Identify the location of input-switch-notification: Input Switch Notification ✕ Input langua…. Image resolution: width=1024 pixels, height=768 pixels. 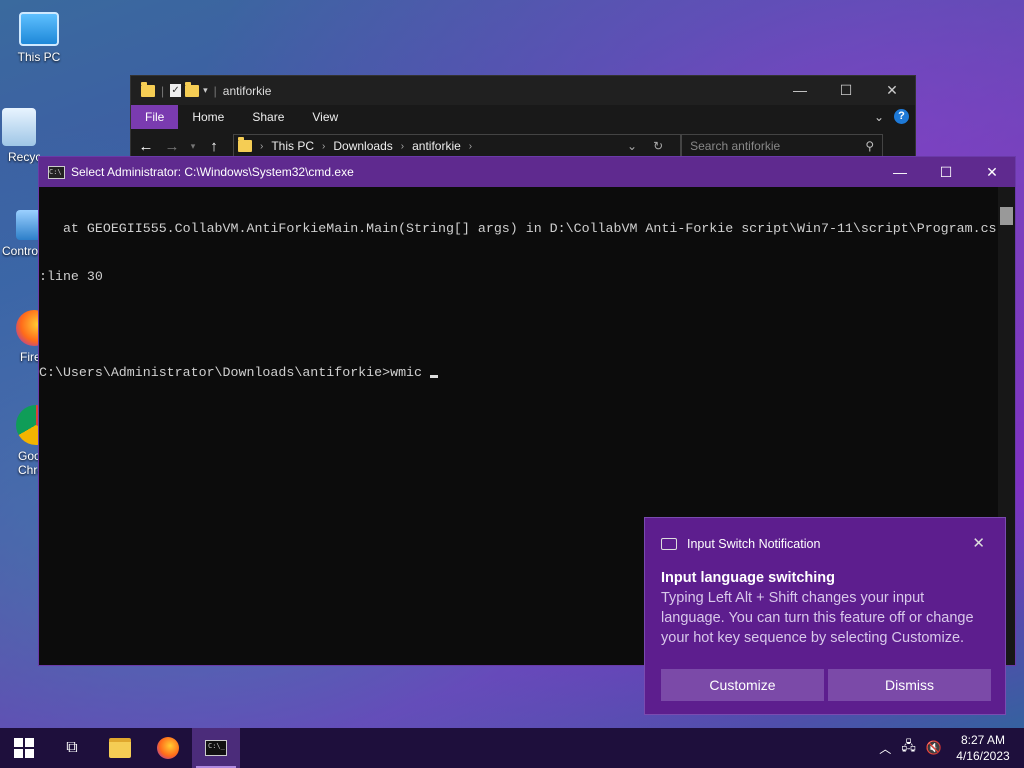
(825, 616).